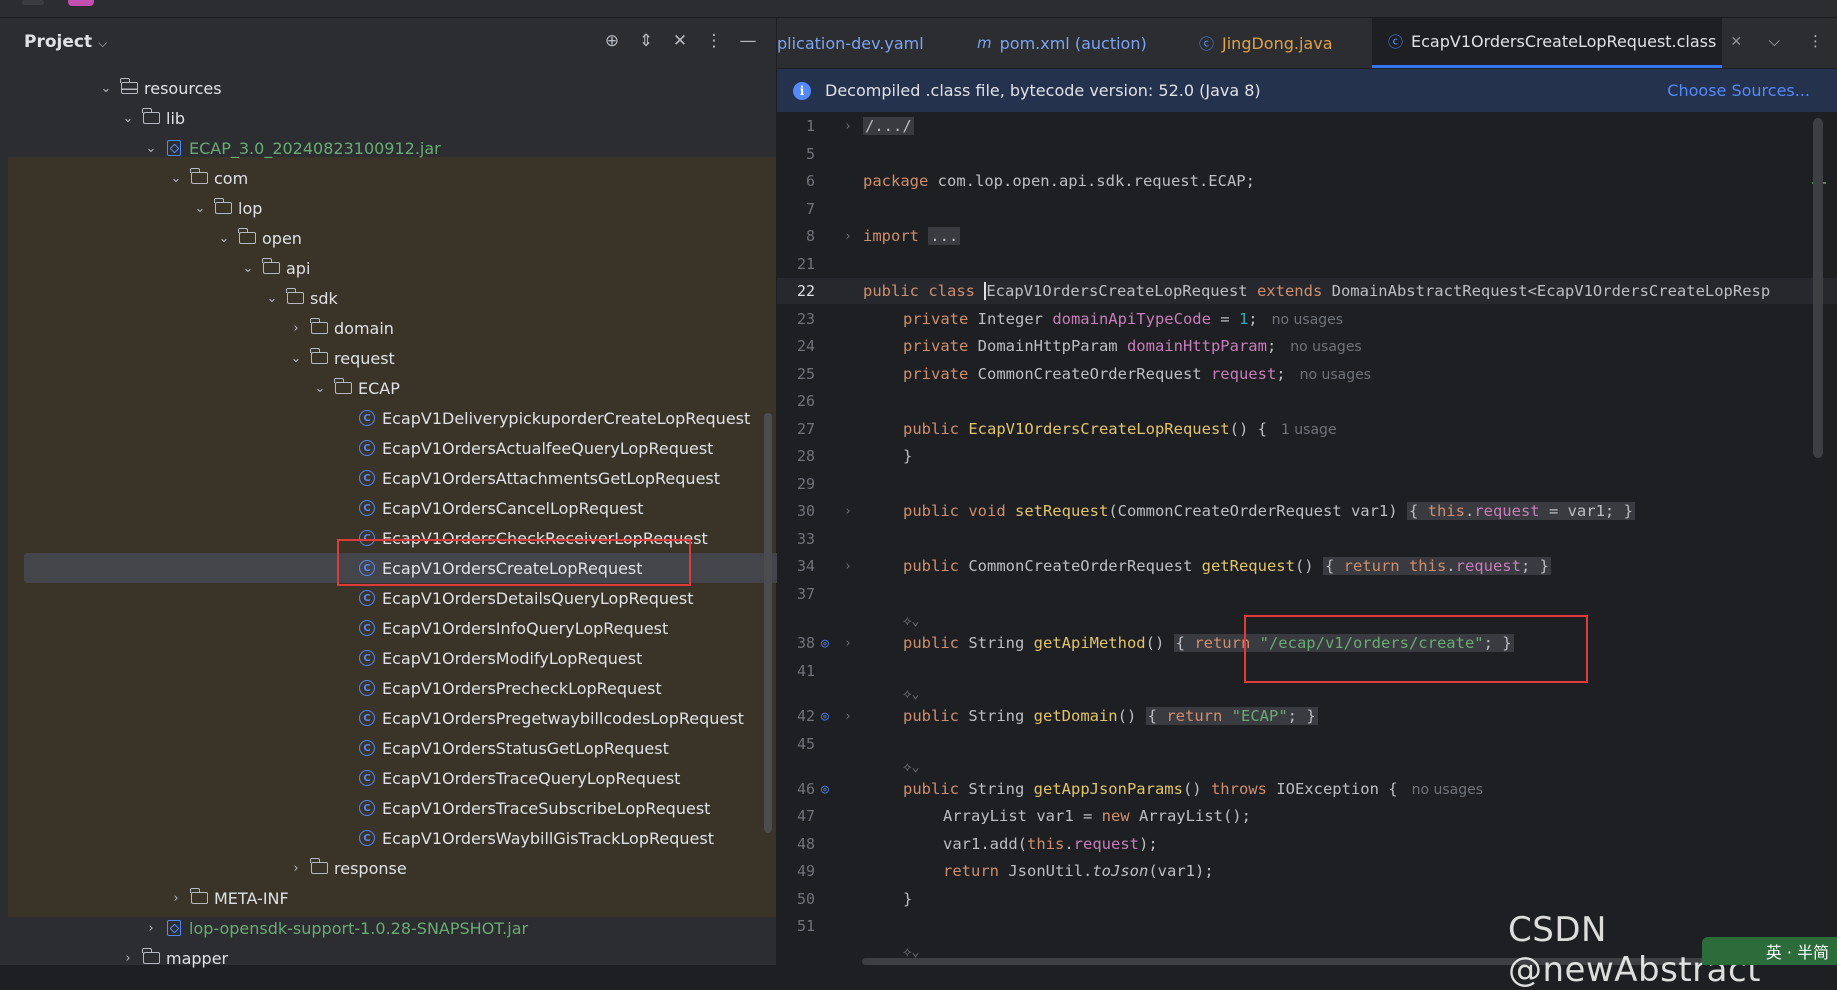 This screenshot has height=990, width=1837. Describe the element at coordinates (1091, 181) in the screenshot. I see `code-token: com.lop.open.api.sdk.request.ECAP;` at that location.